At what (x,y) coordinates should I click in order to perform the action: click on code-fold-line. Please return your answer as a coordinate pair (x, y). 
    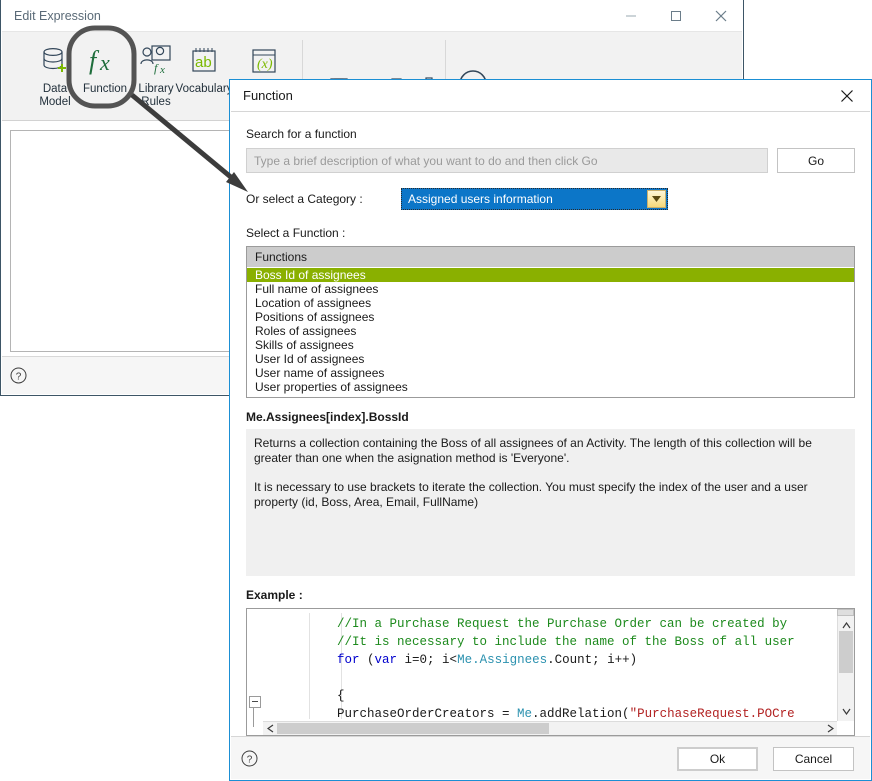
    Looking at the image, I should click on (253, 717).